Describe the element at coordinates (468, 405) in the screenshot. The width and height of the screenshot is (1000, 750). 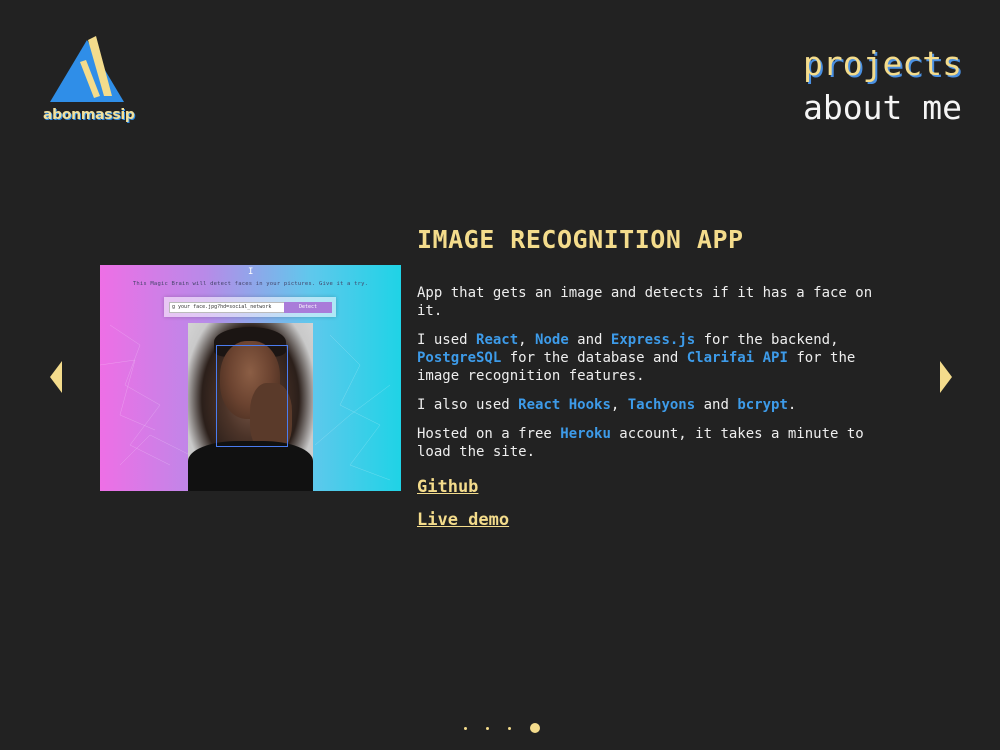
I see `text-segment: I also used` at that location.